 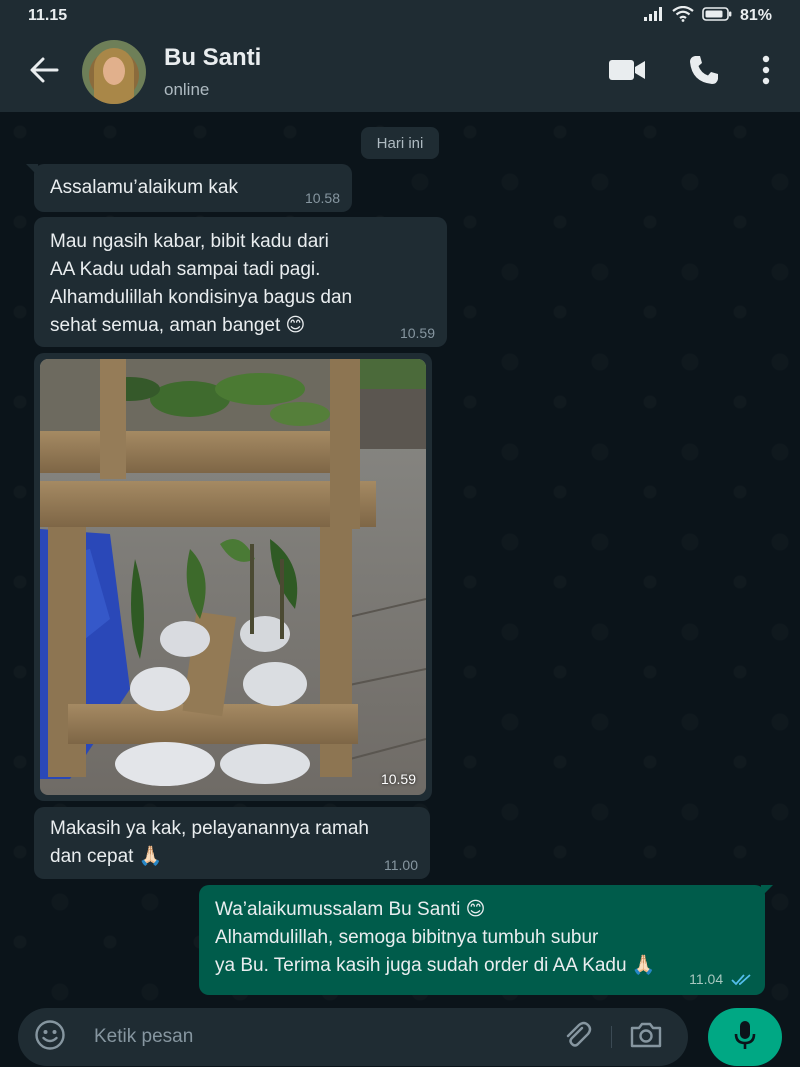 I want to click on composer-divider, so click(x=611, y=1037).